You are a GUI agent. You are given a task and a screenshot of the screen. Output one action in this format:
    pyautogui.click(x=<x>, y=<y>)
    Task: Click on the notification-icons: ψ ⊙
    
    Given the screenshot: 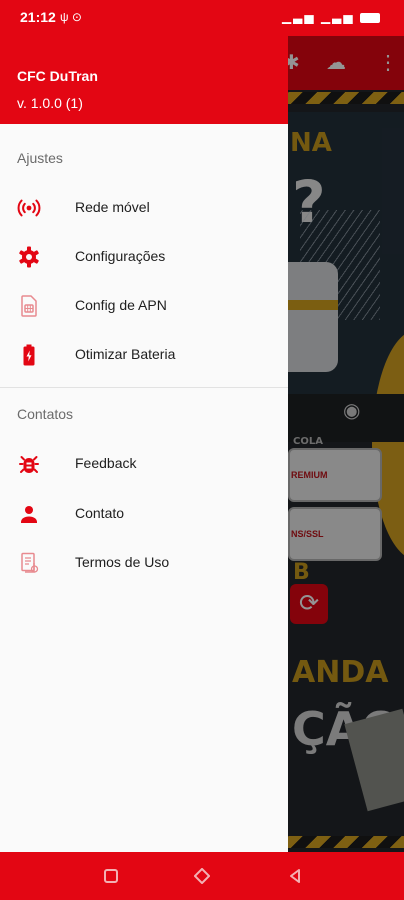 What is the action you would take?
    pyautogui.click(x=71, y=17)
    